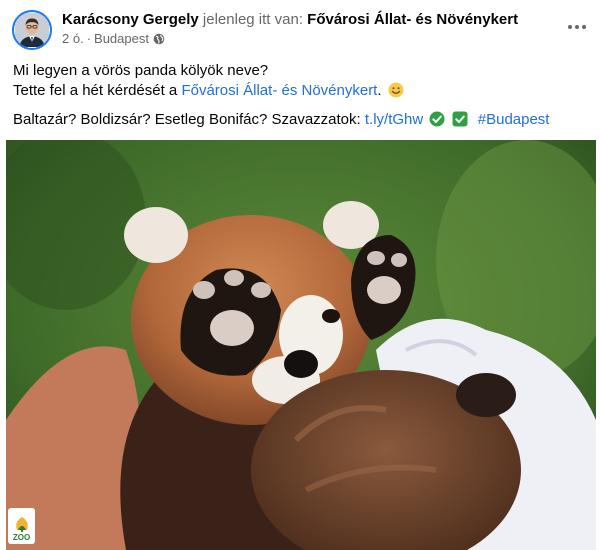 The height and width of the screenshot is (550, 600). What do you see at coordinates (396, 90) in the screenshot?
I see `smile-emoji-icon` at bounding box center [396, 90].